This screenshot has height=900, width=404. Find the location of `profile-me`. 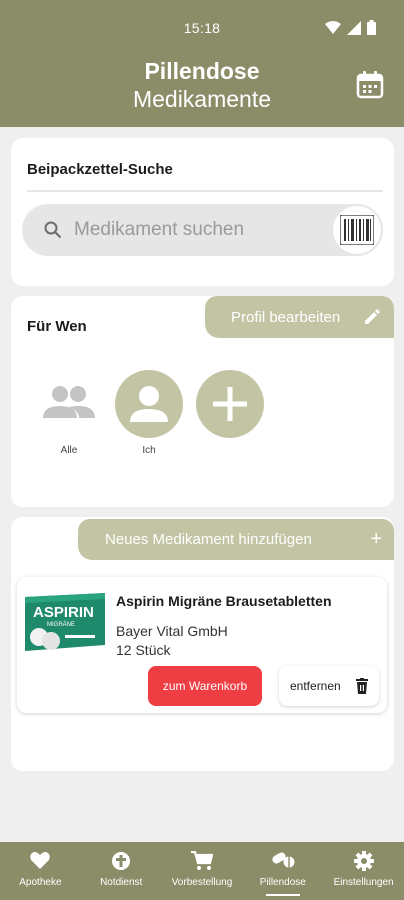

profile-me is located at coordinates (149, 404).